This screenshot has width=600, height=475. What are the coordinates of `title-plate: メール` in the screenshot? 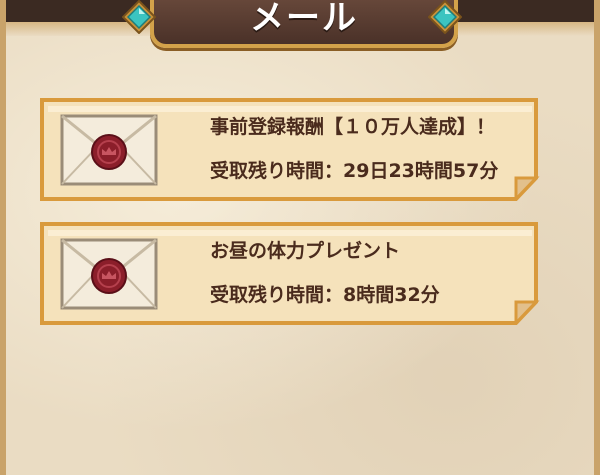 It's located at (304, 24).